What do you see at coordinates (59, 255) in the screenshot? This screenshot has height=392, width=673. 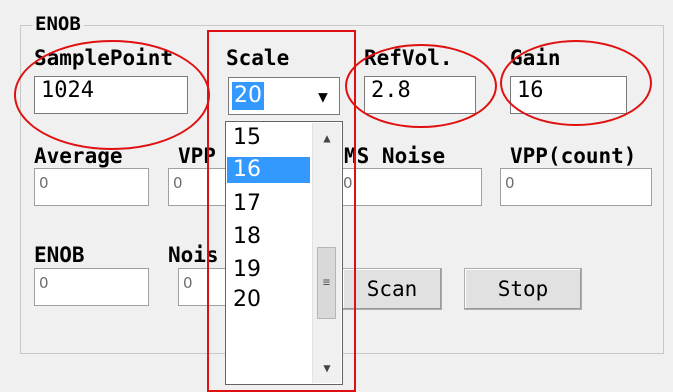 I see `label-enob: ENOB` at bounding box center [59, 255].